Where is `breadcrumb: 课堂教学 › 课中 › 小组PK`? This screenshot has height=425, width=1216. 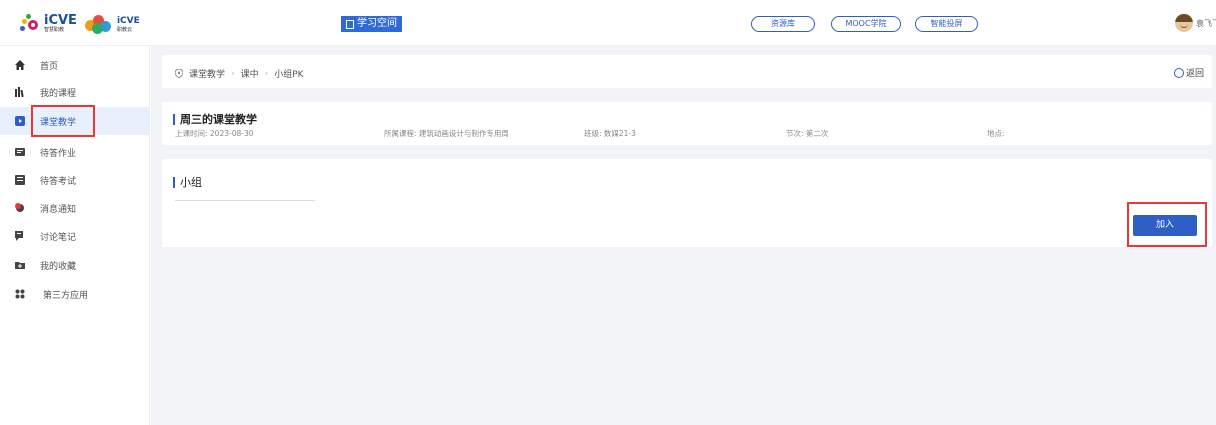 breadcrumb: 课堂教学 › 课中 › 小组PK is located at coordinates (239, 73).